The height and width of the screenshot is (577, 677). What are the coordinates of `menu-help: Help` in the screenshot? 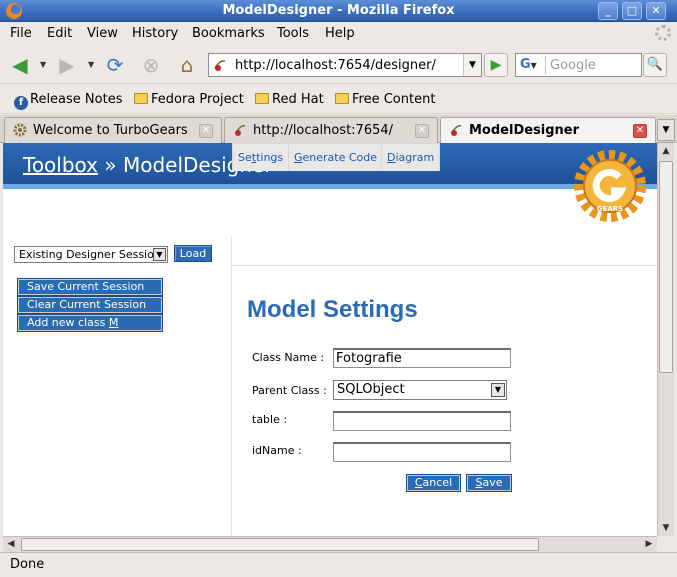 It's located at (340, 33).